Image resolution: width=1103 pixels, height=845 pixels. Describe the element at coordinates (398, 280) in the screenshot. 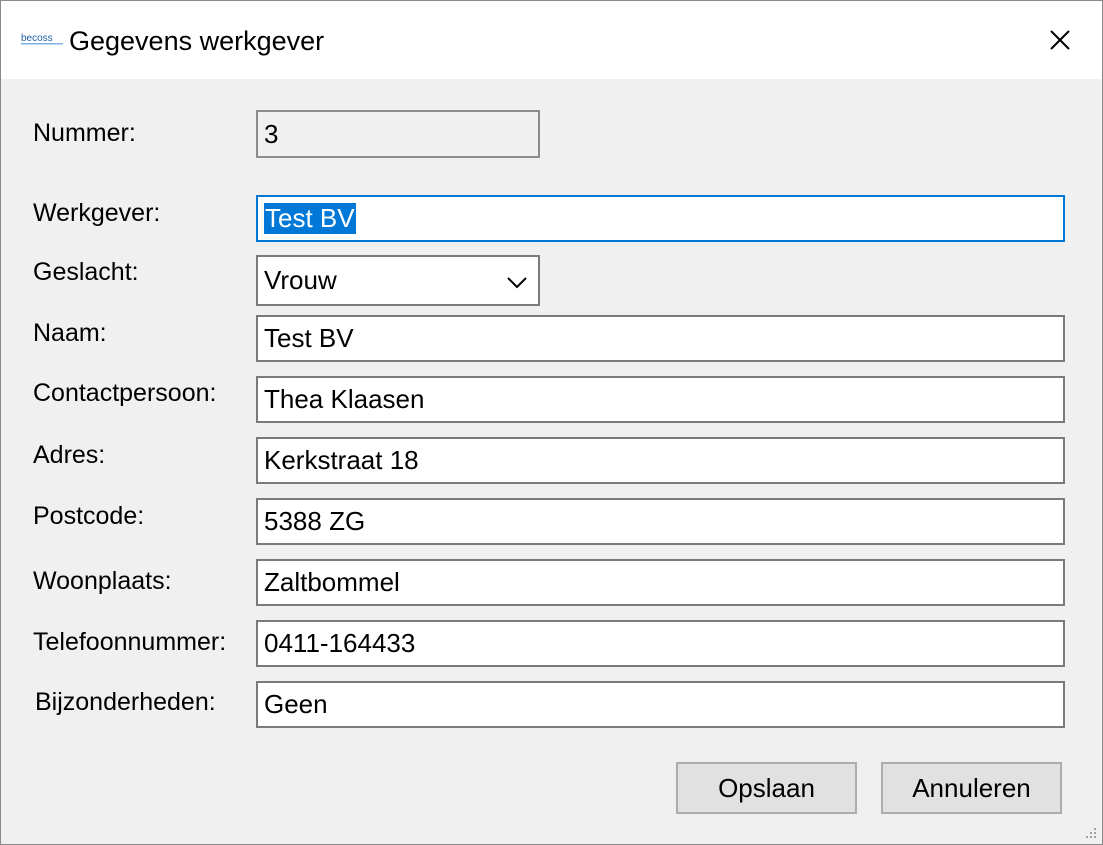

I see `geslacht-select: Vrouw` at that location.